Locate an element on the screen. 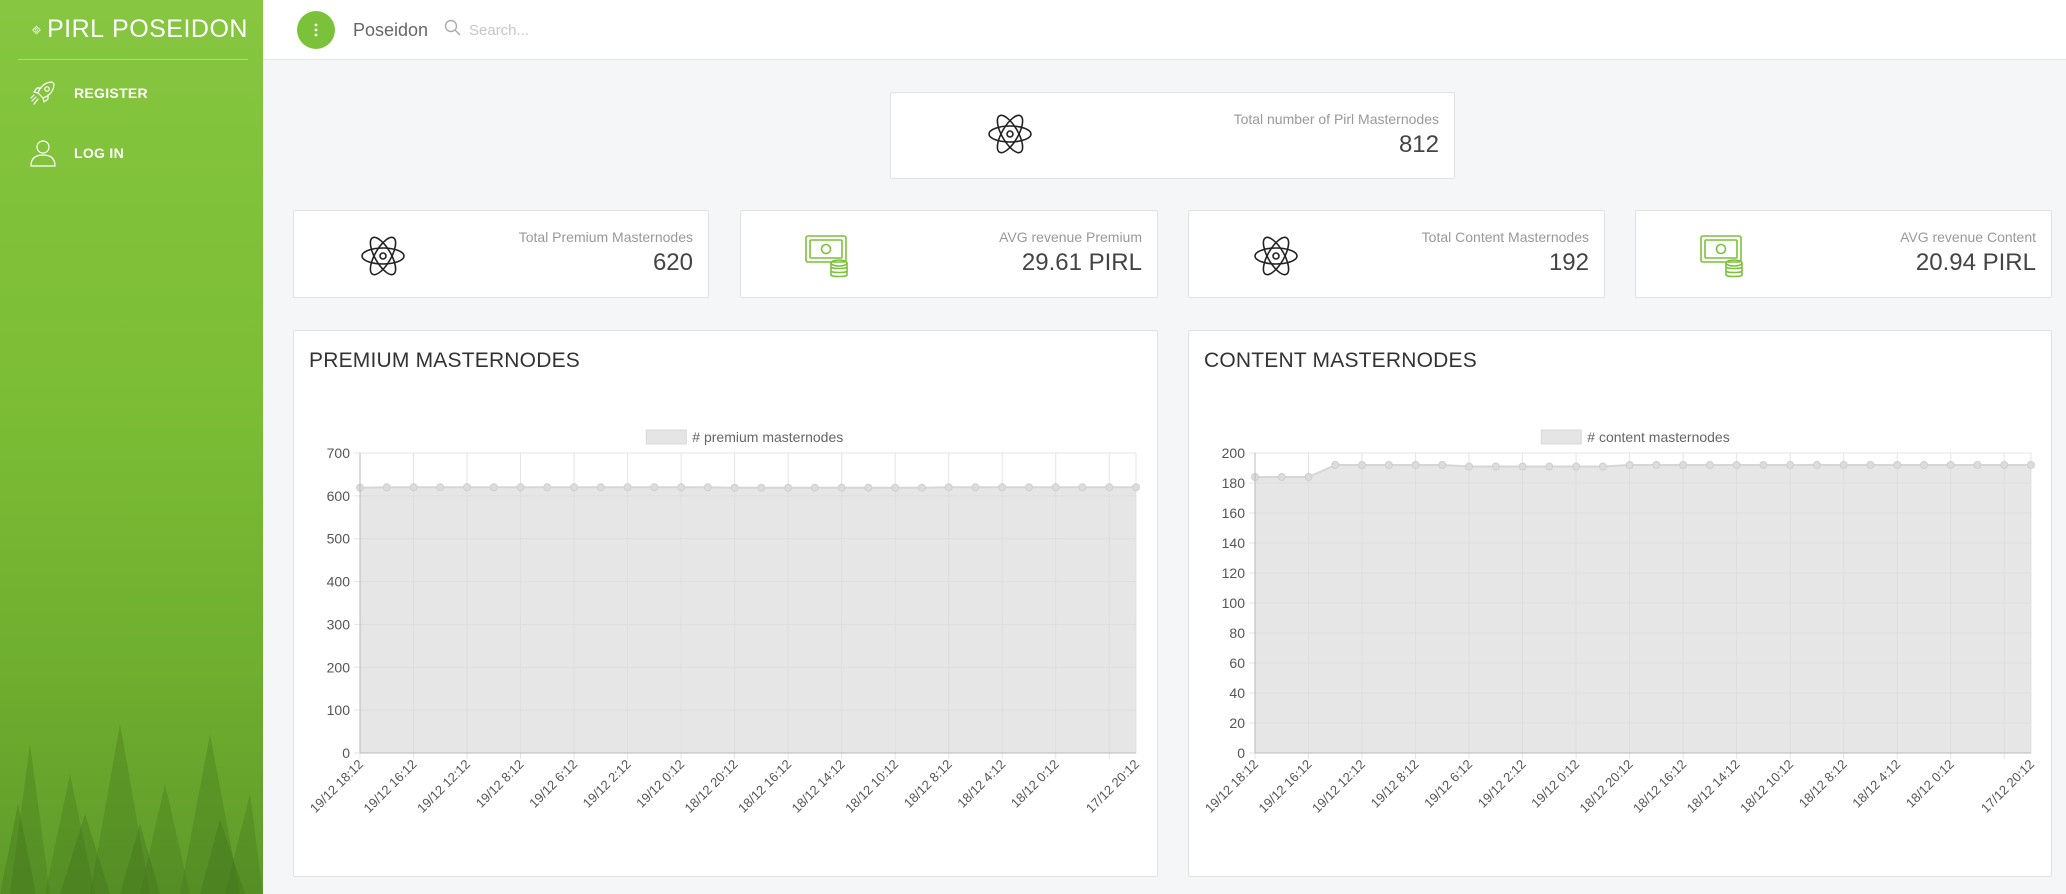 The image size is (2066, 894). y-tick-label: 140 is located at coordinates (1234, 543).